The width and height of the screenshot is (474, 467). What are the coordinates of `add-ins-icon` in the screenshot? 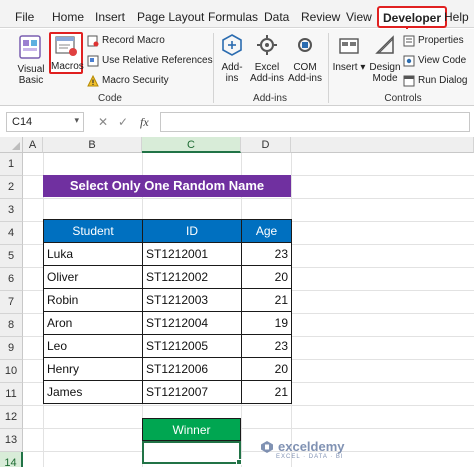 It's located at (232, 45).